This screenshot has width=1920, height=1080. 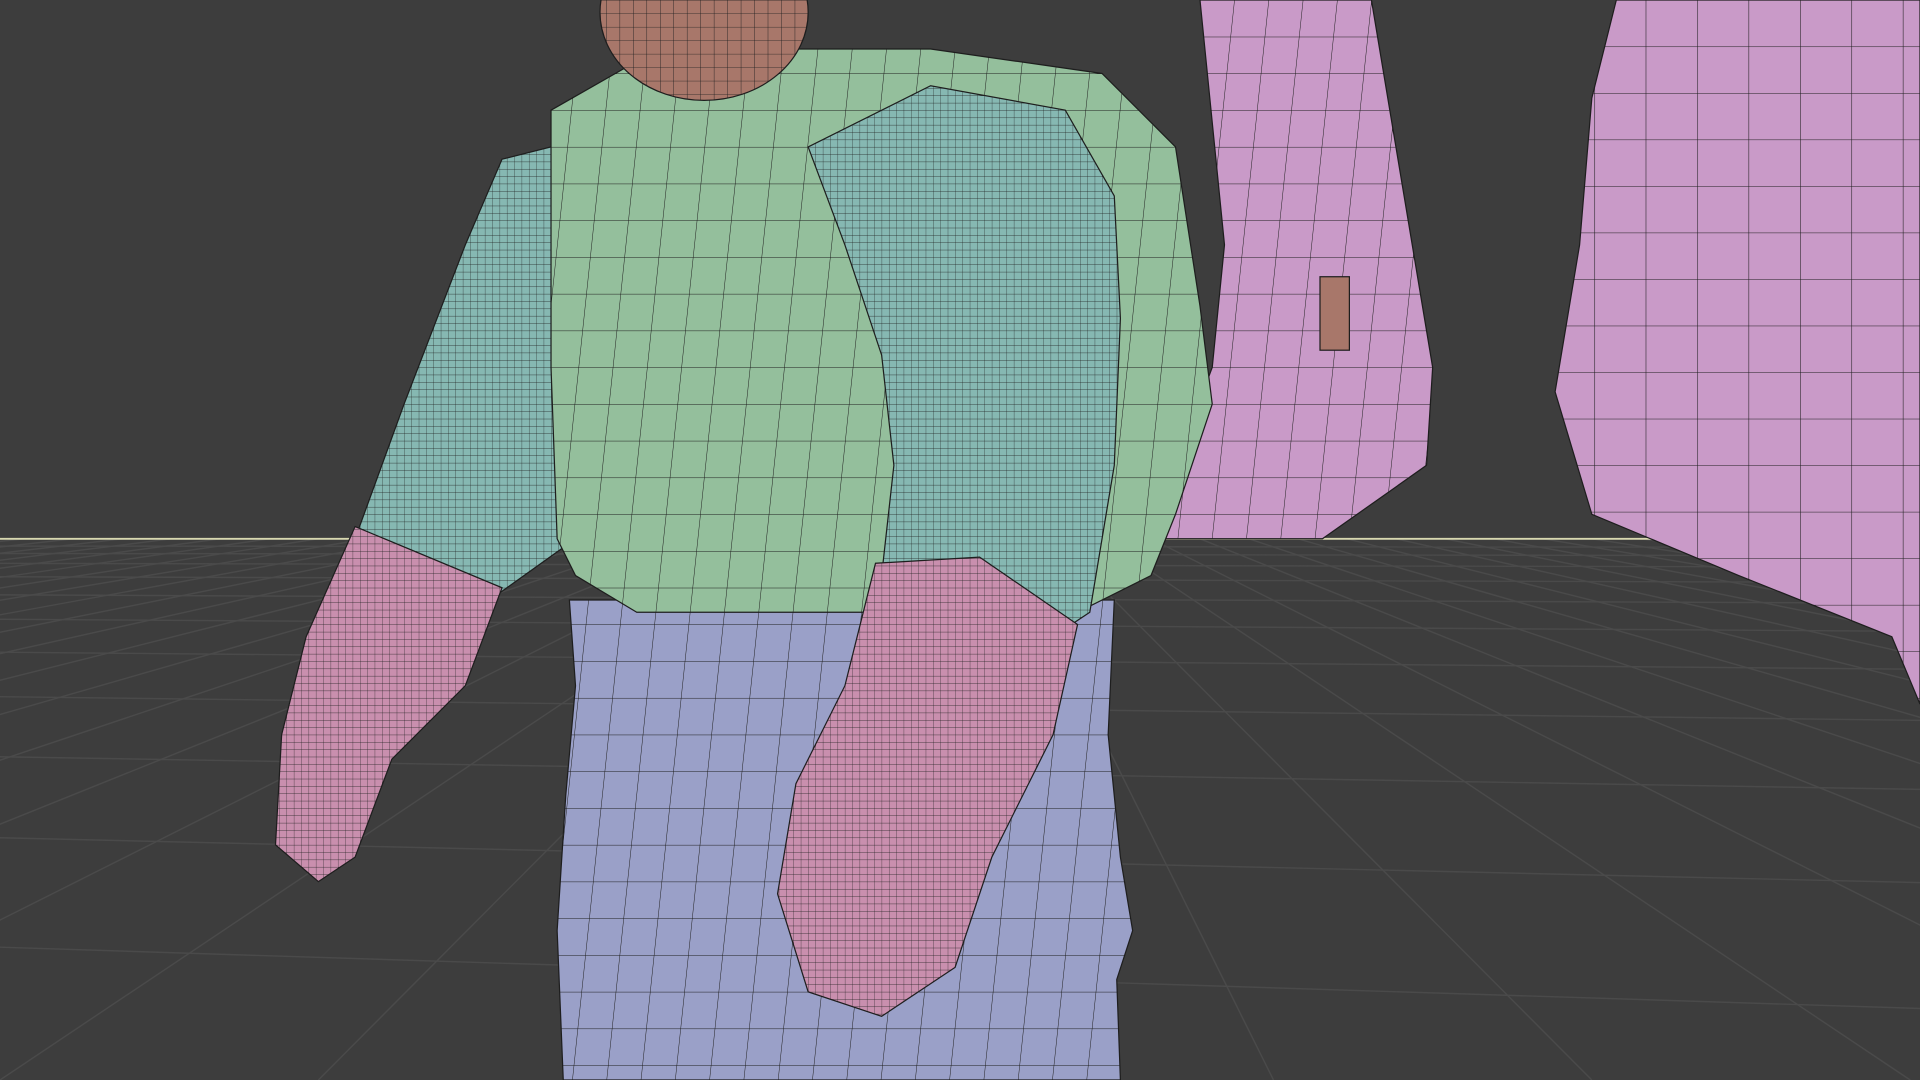 I want to click on backpack-mesh, so click(x=1295, y=270).